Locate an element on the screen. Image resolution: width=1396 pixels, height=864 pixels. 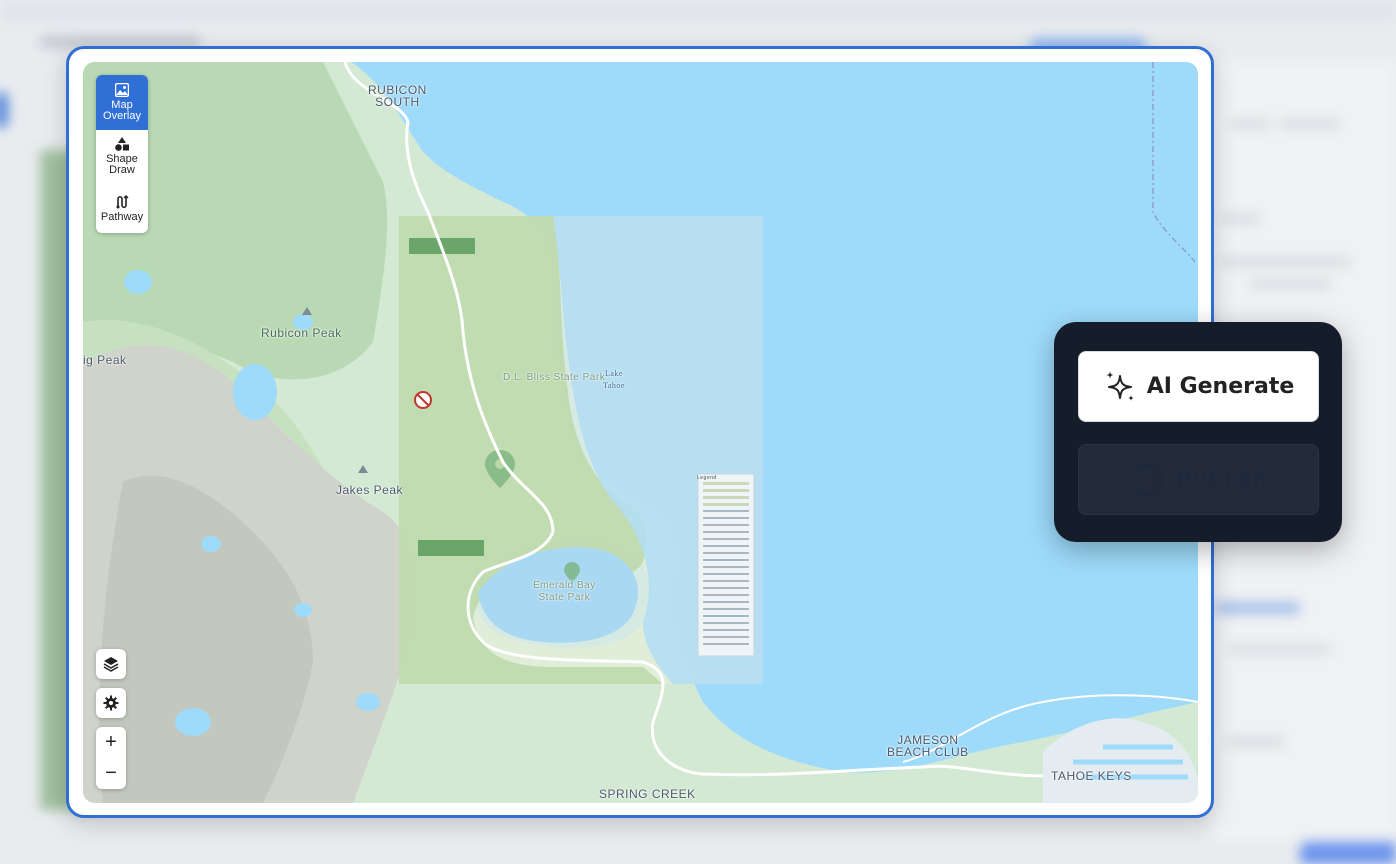
overlay-legend-title: Legend is located at coordinates (707, 478).